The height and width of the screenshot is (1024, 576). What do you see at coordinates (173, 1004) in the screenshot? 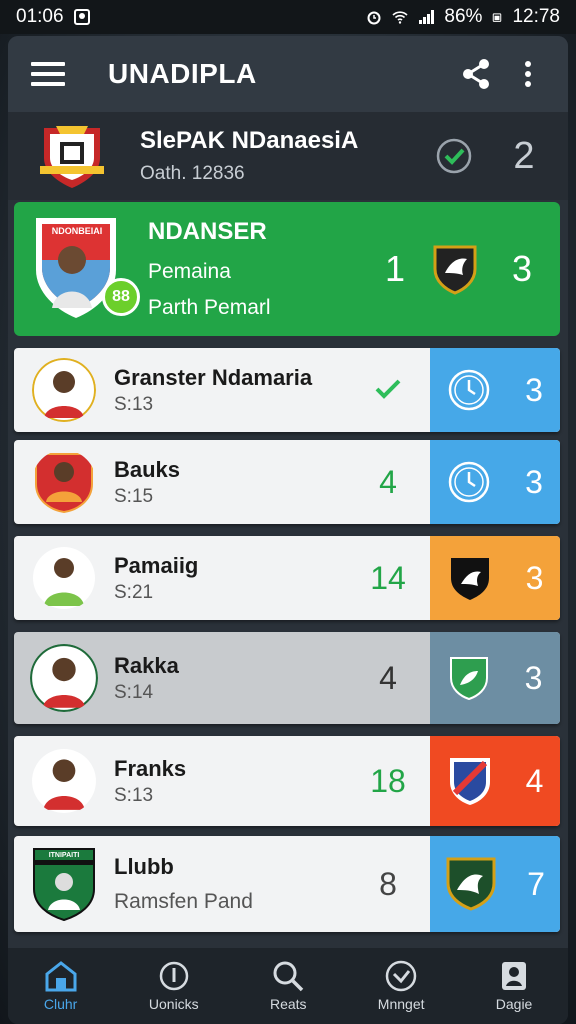
I see `nav-label: Uonicks` at bounding box center [173, 1004].